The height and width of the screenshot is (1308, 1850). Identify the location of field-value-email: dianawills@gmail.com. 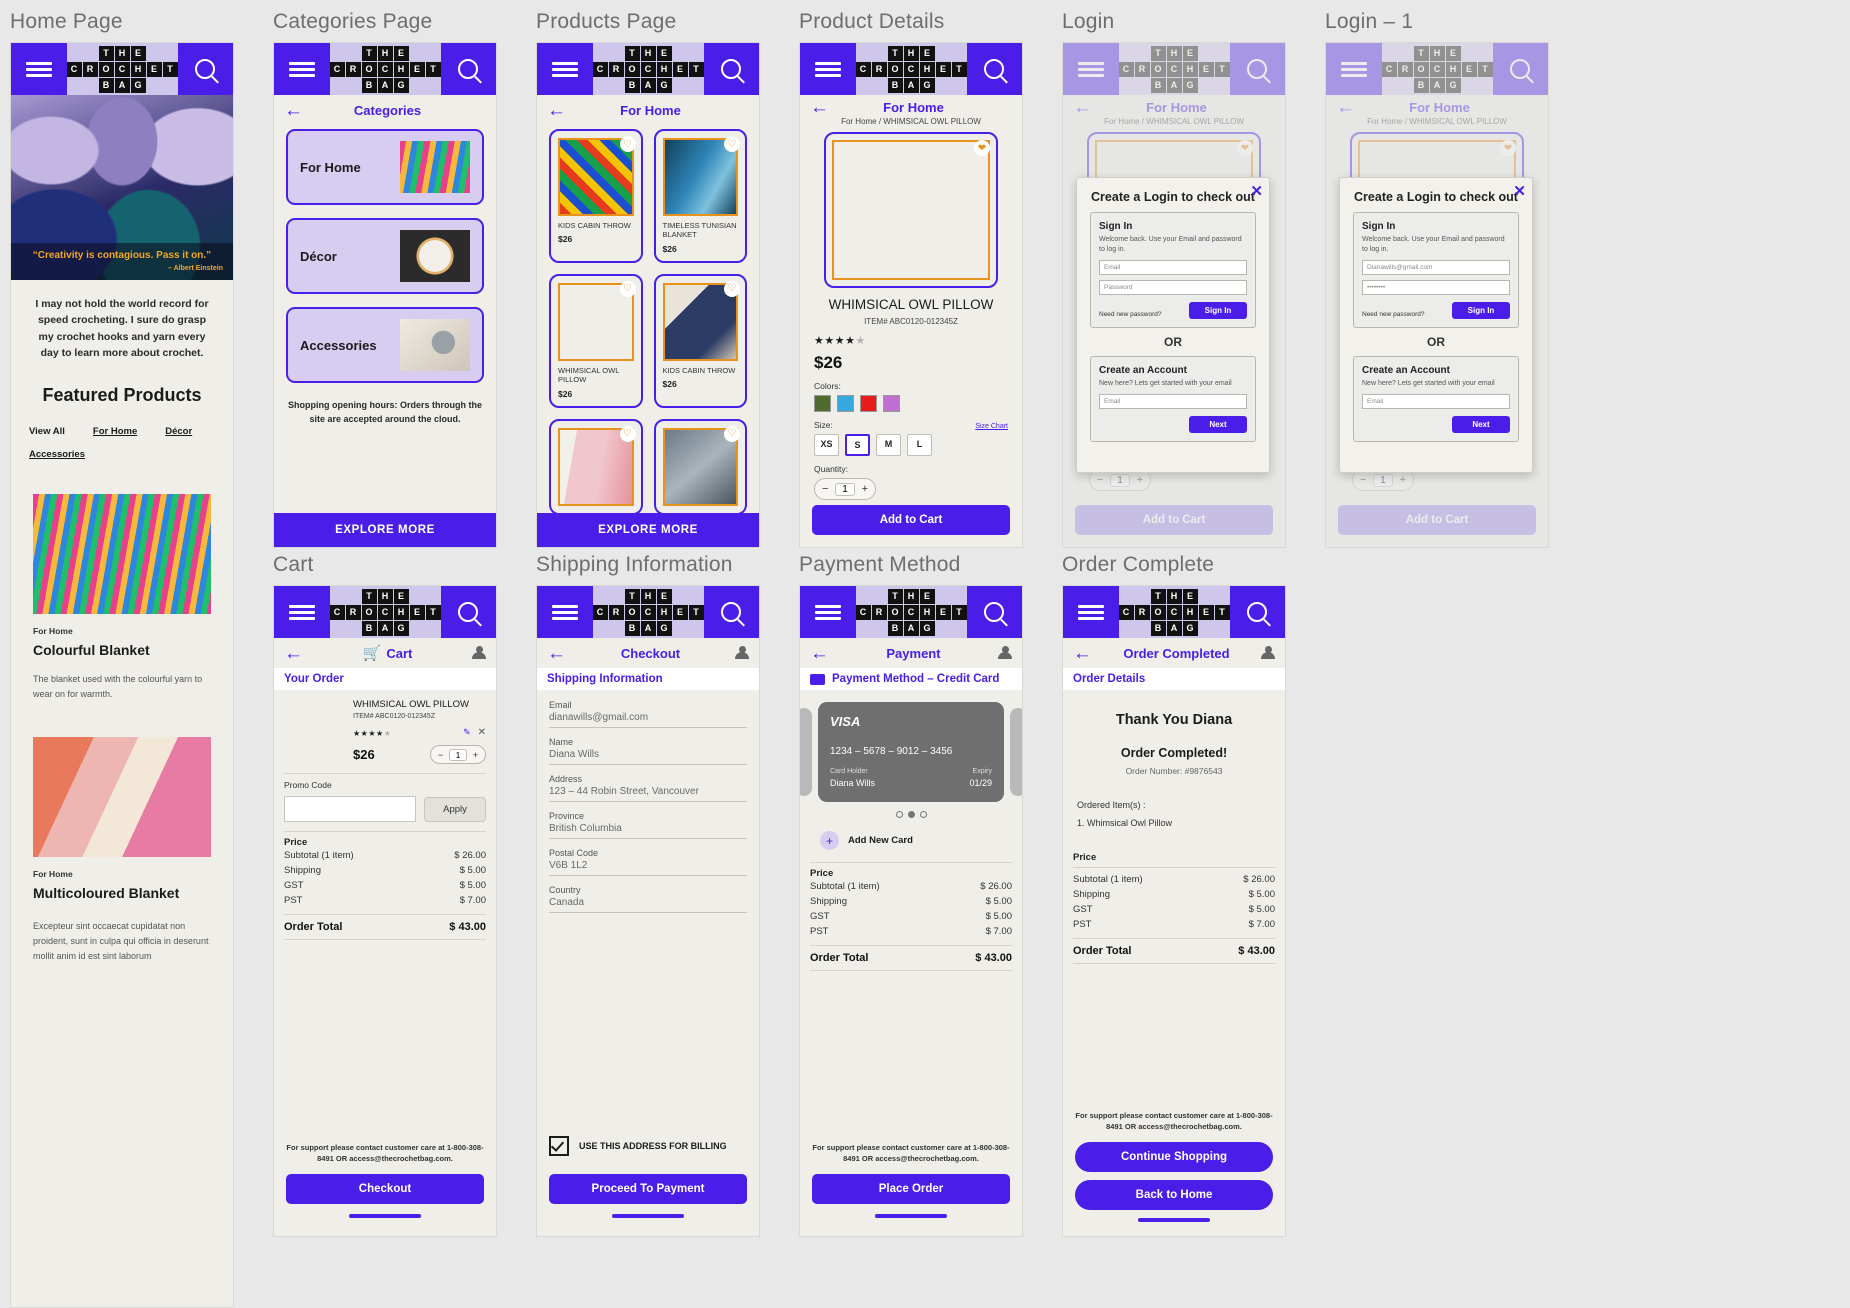
(648, 719).